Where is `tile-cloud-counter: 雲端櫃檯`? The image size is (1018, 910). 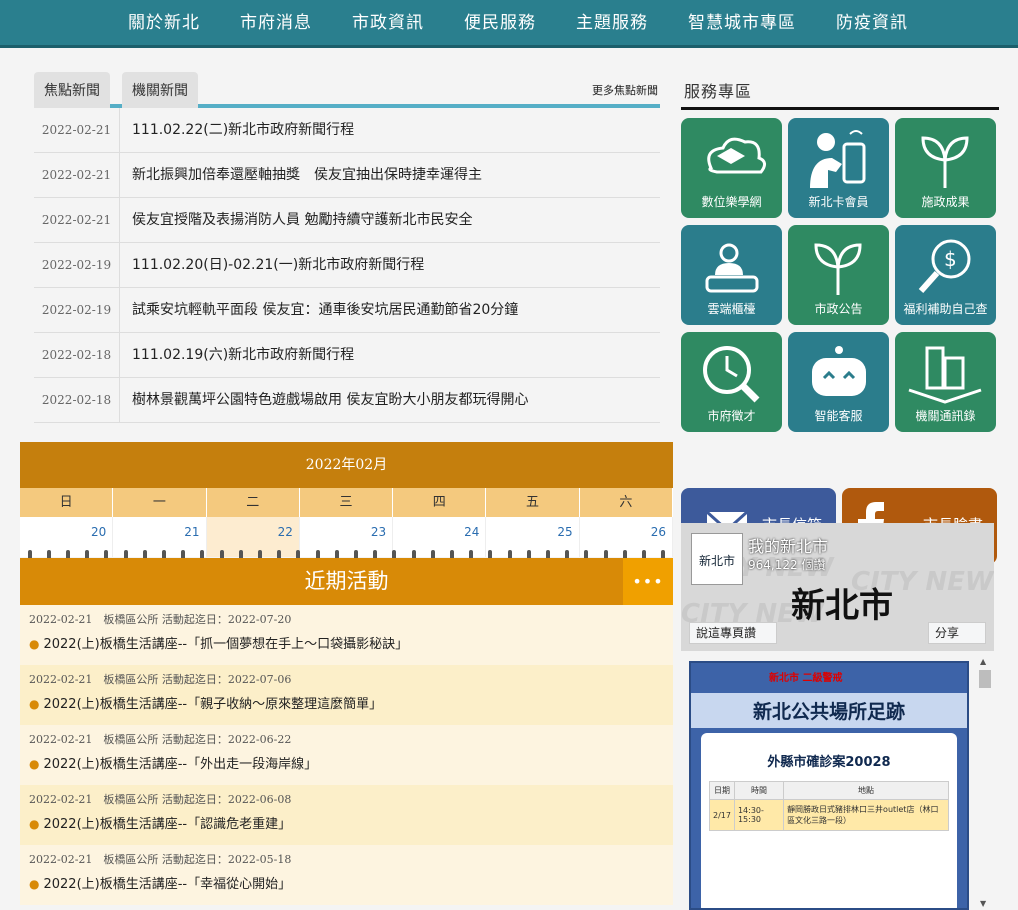
tile-cloud-counter: 雲端櫃檯 is located at coordinates (731, 275).